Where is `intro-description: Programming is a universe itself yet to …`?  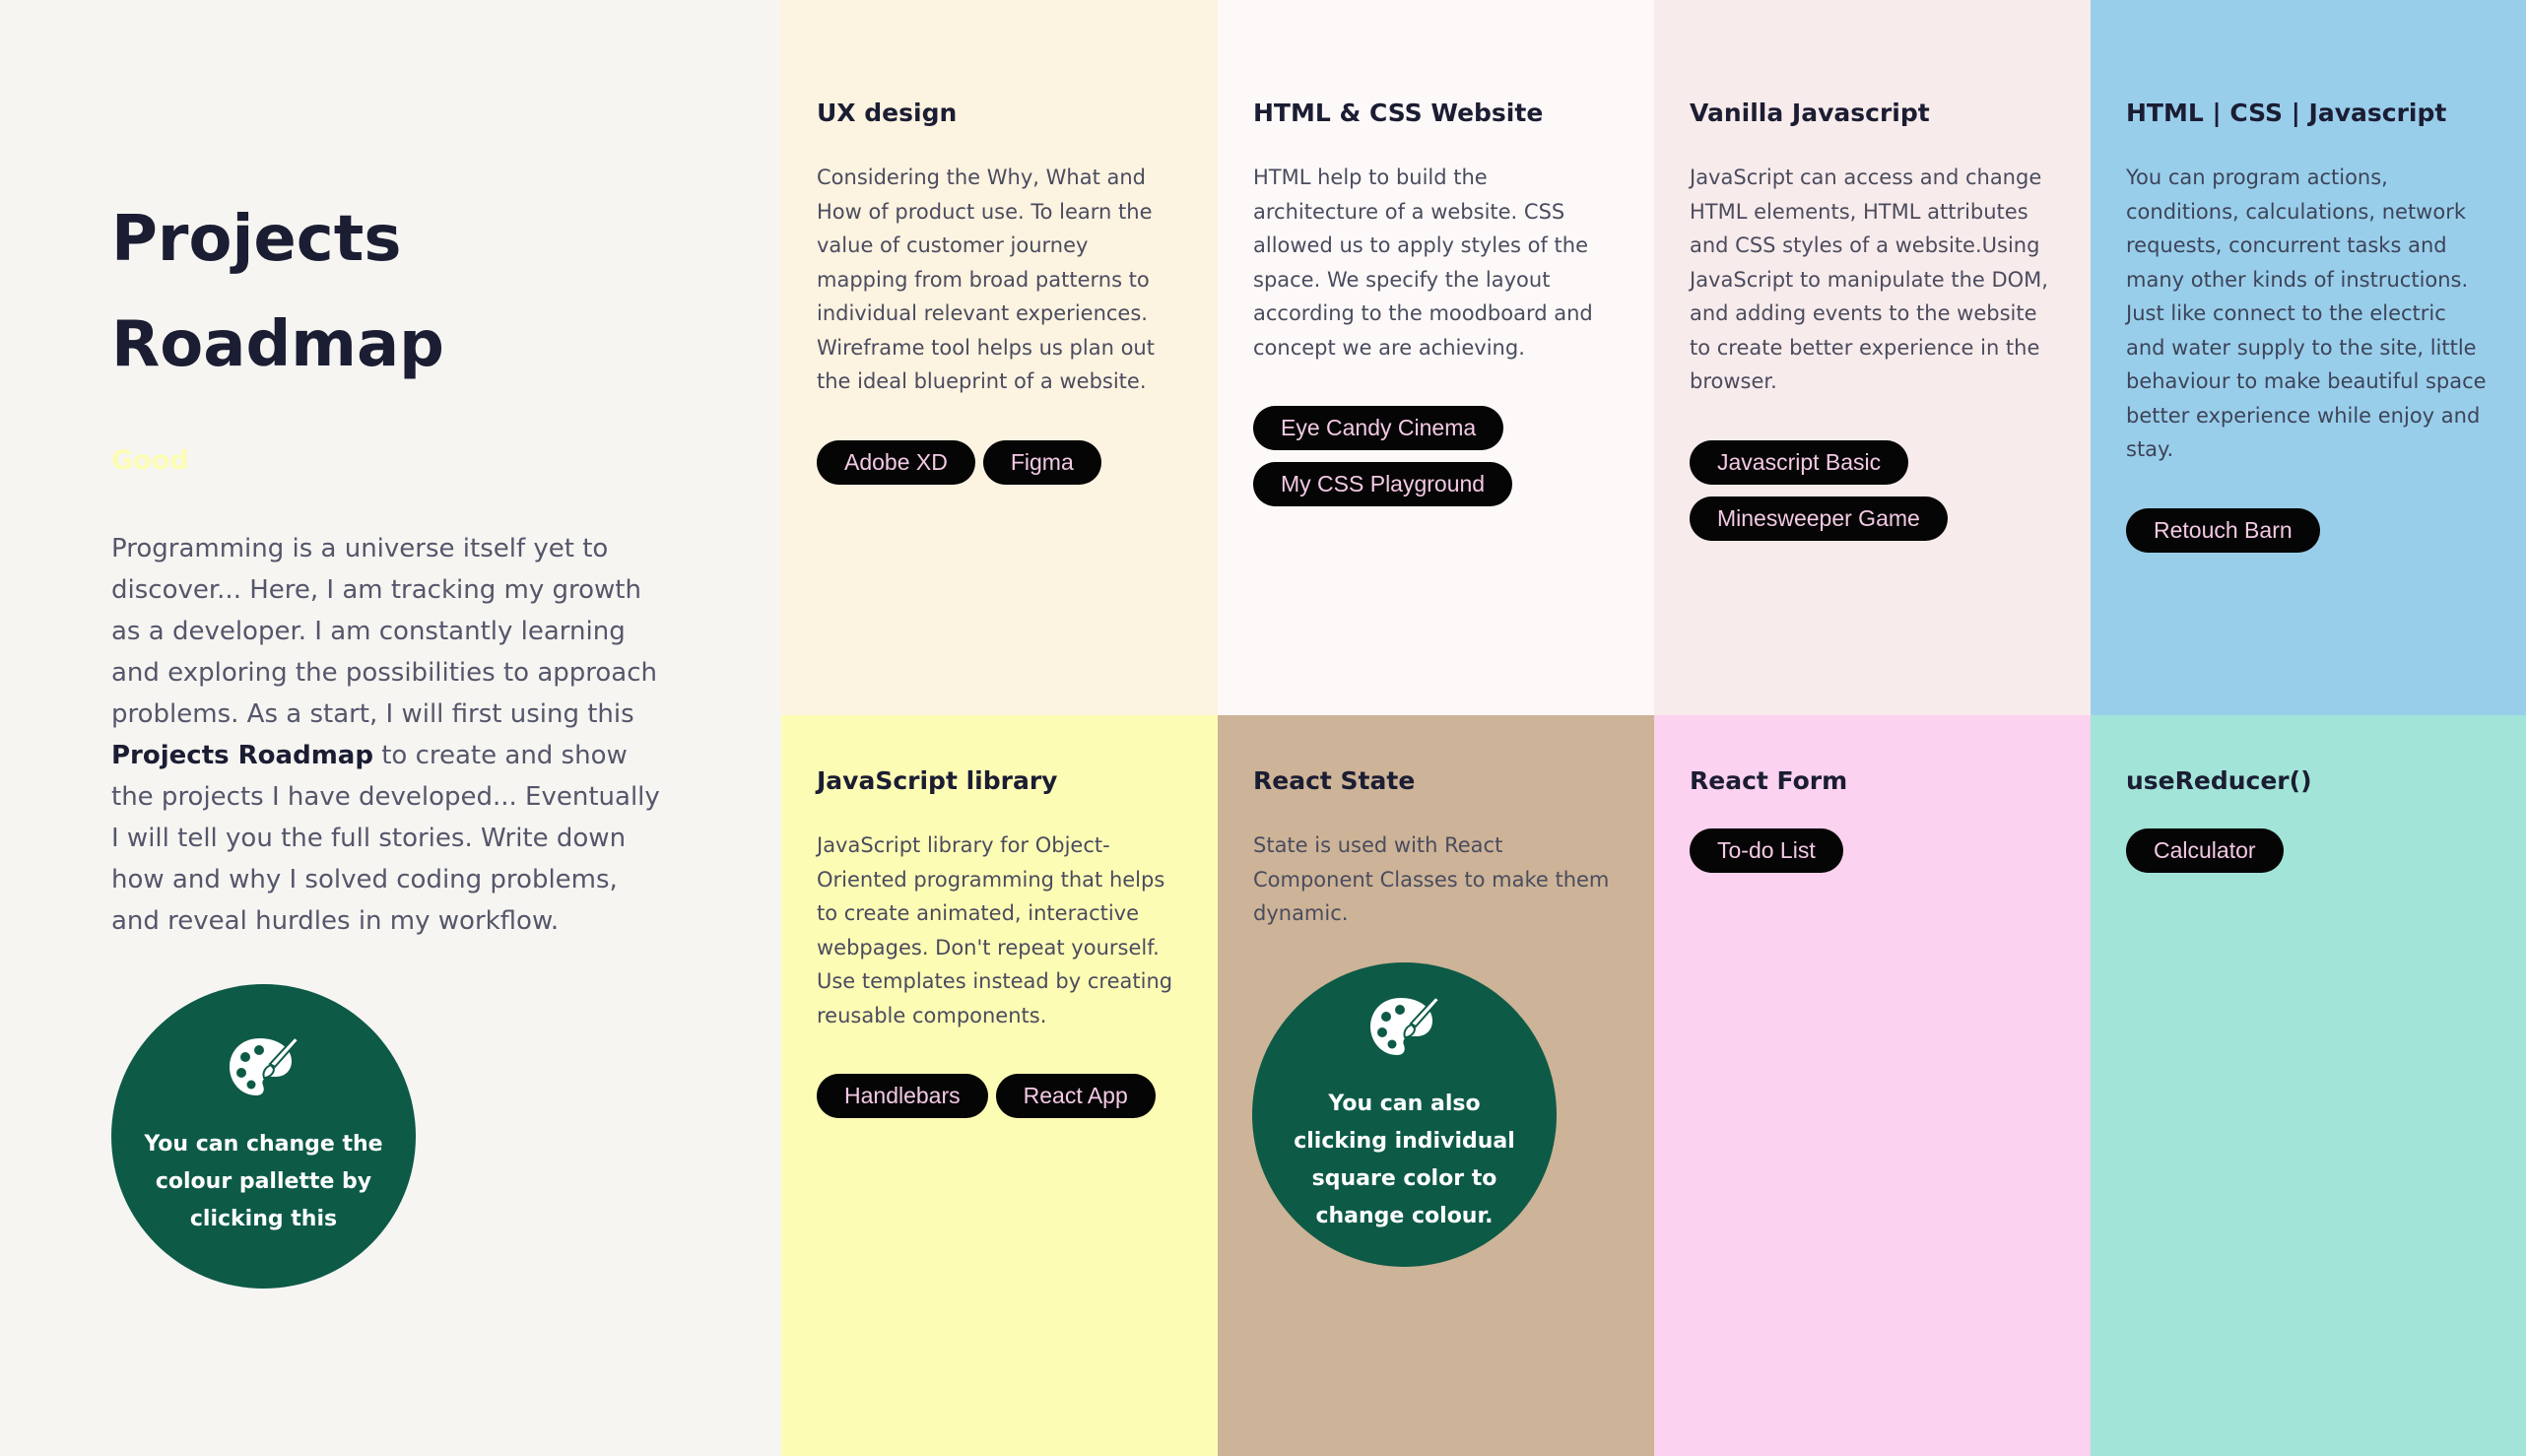
intro-description: Programming is a universe itself yet to … is located at coordinates (387, 735).